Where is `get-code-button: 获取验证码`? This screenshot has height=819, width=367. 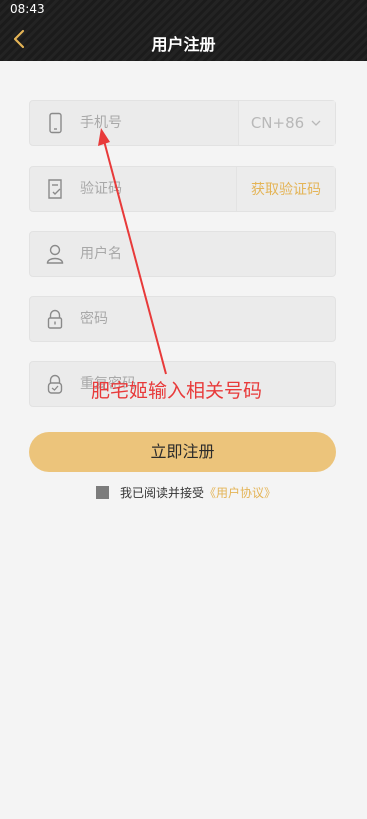 get-code-button: 获取验证码 is located at coordinates (285, 189).